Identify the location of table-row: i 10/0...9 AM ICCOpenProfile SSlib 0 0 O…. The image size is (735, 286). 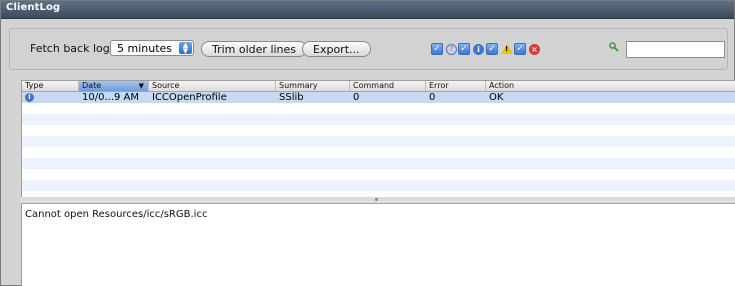
(378, 97).